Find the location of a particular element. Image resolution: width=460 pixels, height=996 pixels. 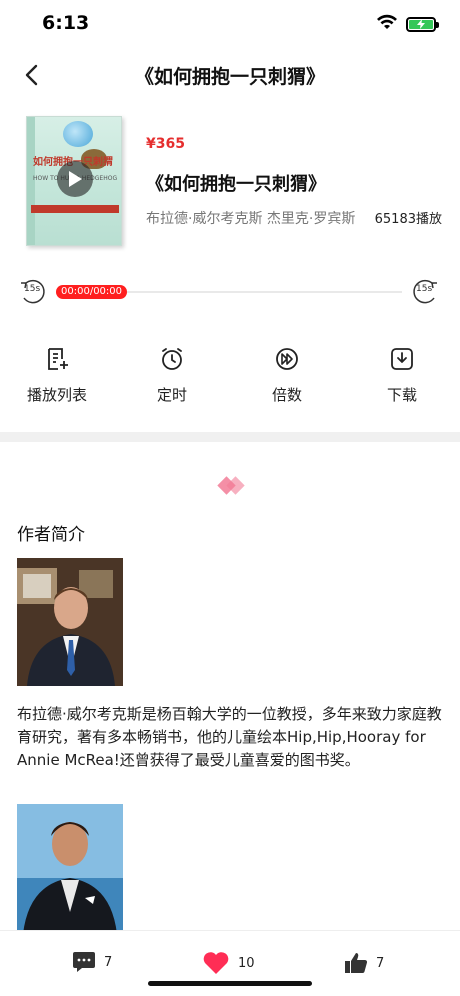

playlist-button: 播放列表 is located at coordinates (57, 375).